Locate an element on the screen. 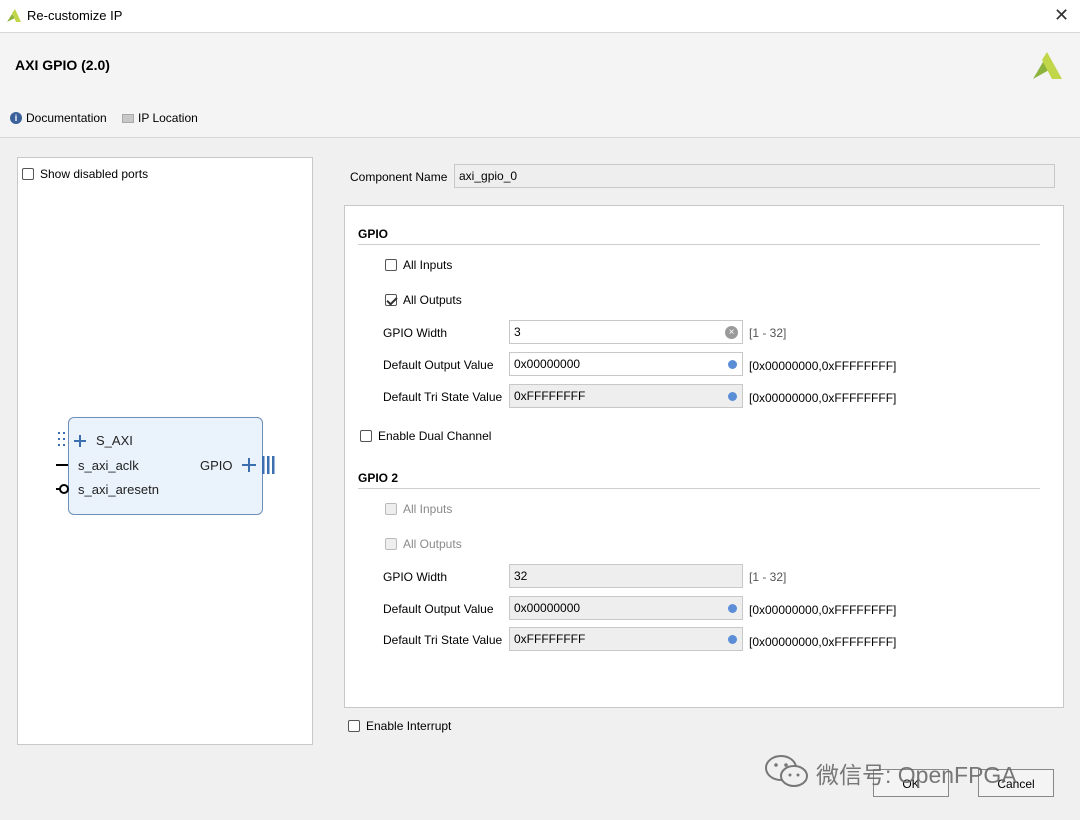 The image size is (1080, 820). gpio-width-input: 3 × is located at coordinates (626, 332).